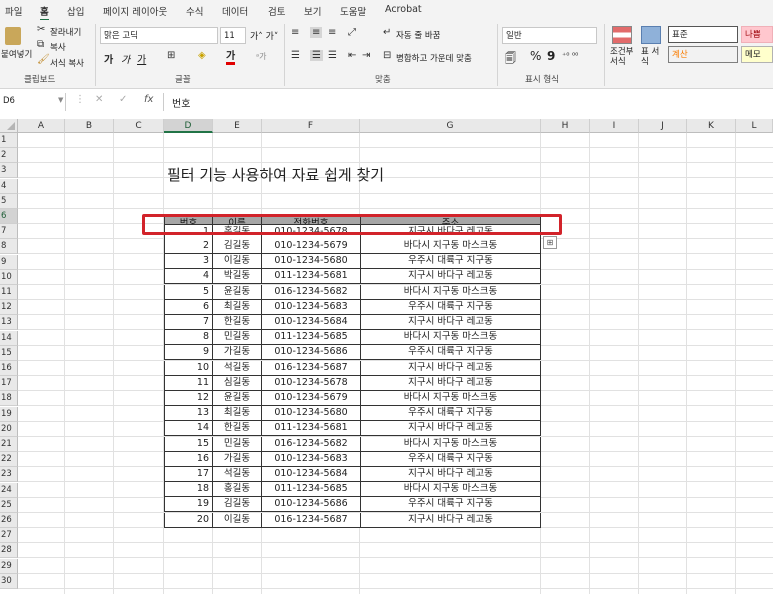 The image size is (773, 594). I want to click on font-size-select: 11, so click(233, 35).